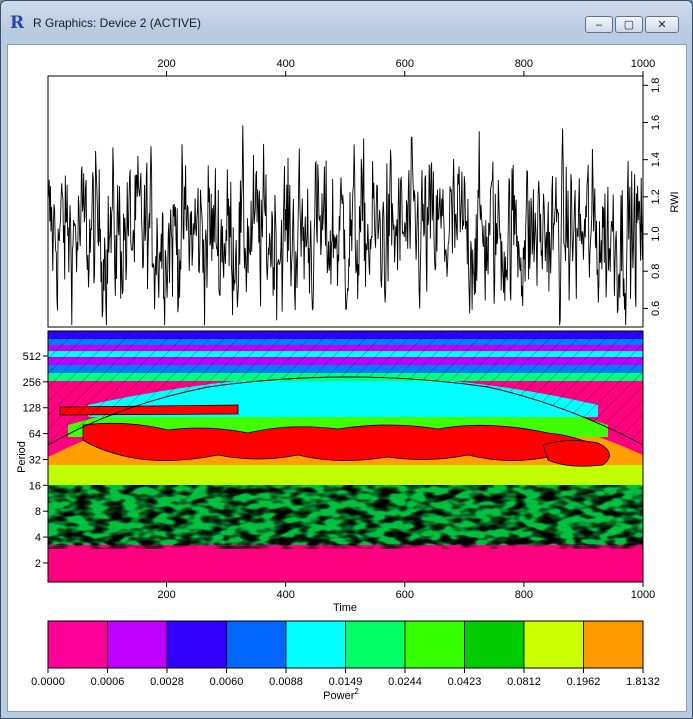 This screenshot has height=719, width=693. I want to click on period-tick-label: 8, so click(38, 512).